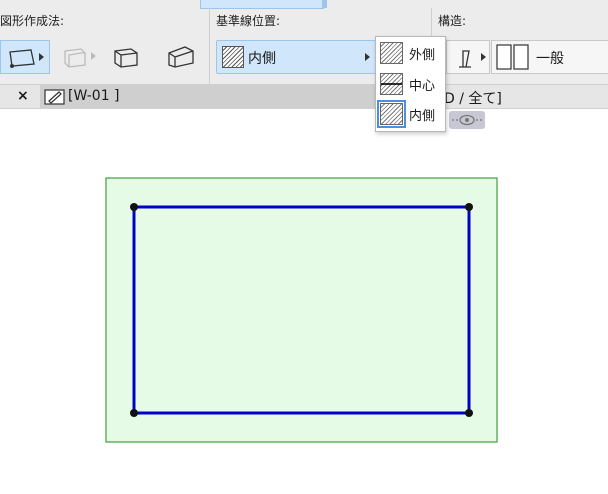 The image size is (608, 494). I want to click on reference-line-dropdown: 外側 中心 内側, so click(410, 84).